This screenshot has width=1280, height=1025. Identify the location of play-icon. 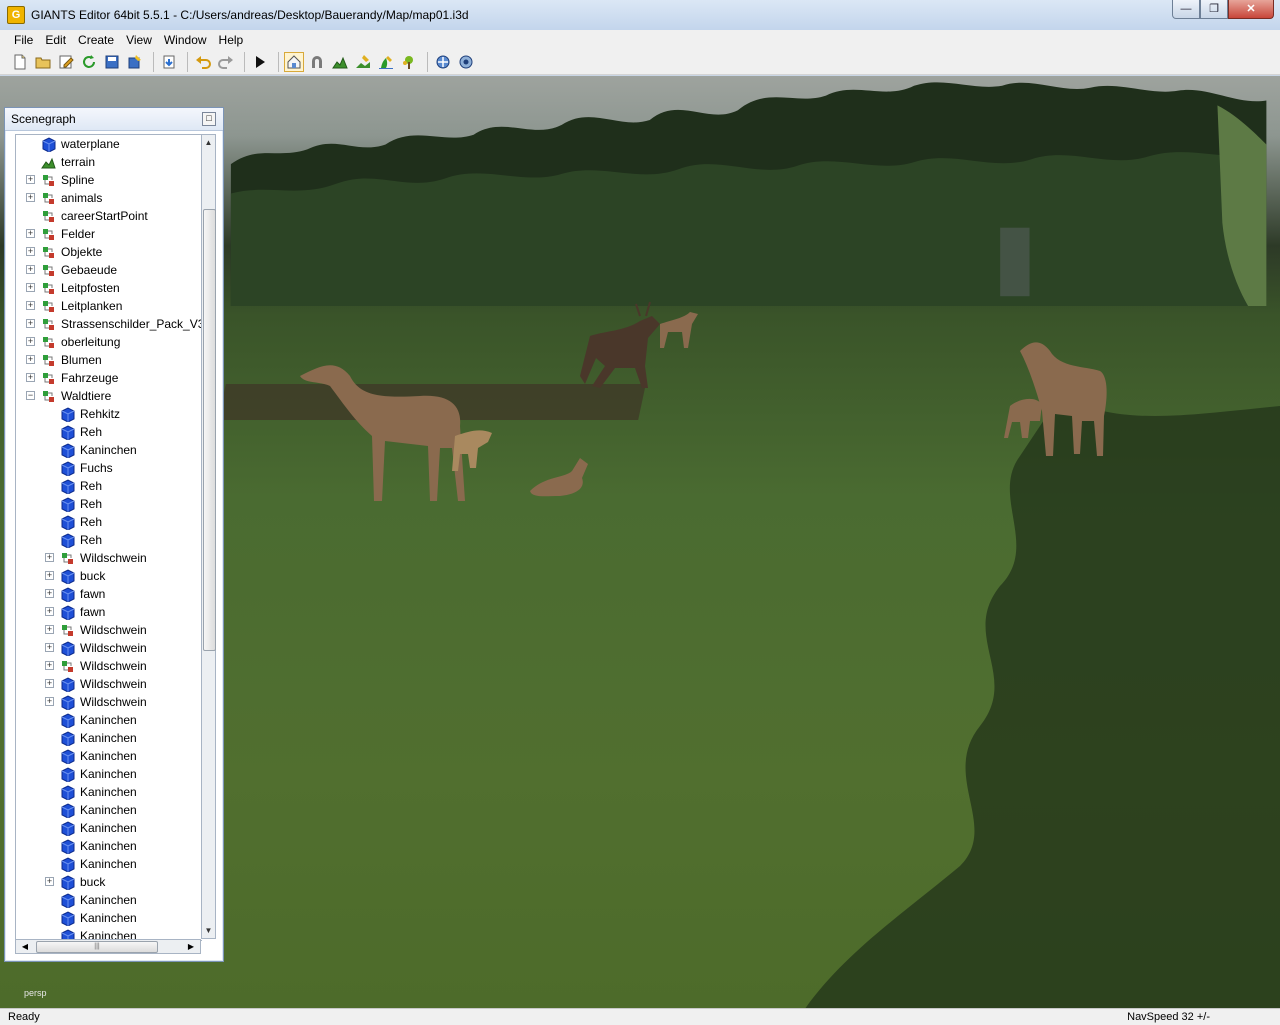
(260, 62).